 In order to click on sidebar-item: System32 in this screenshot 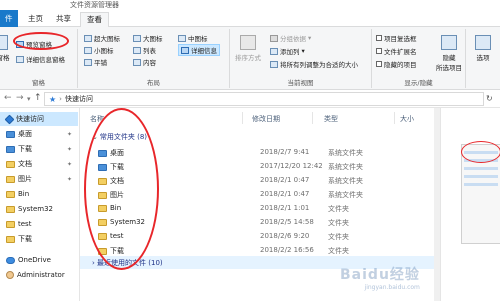, I will do `click(39, 209)`.